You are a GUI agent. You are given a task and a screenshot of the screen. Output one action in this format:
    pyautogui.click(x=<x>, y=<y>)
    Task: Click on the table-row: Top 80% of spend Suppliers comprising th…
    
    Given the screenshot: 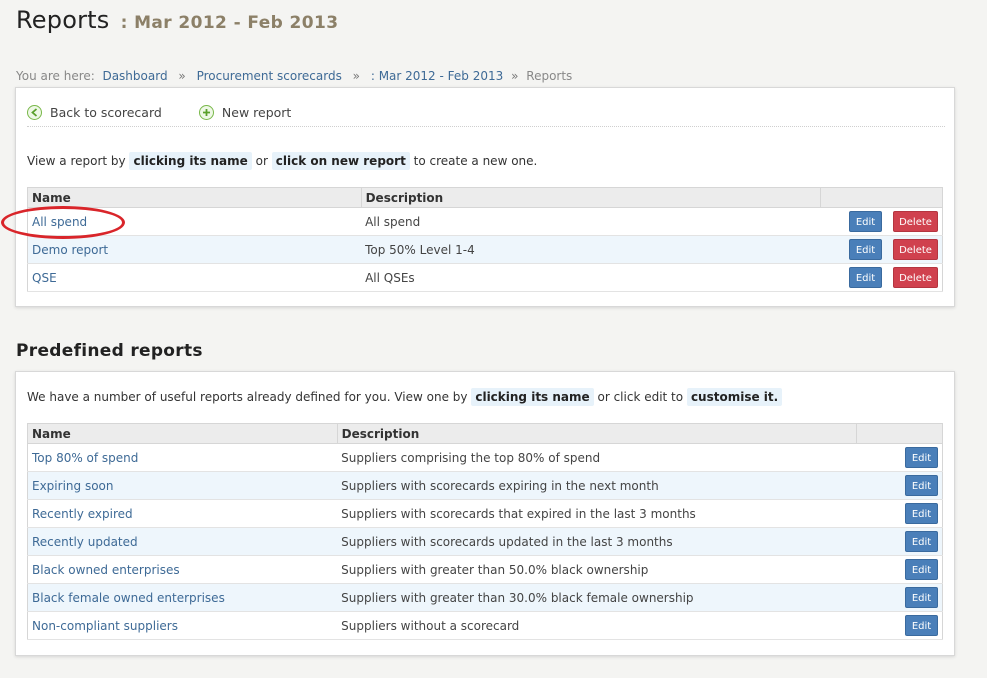 What is the action you would take?
    pyautogui.click(x=485, y=457)
    